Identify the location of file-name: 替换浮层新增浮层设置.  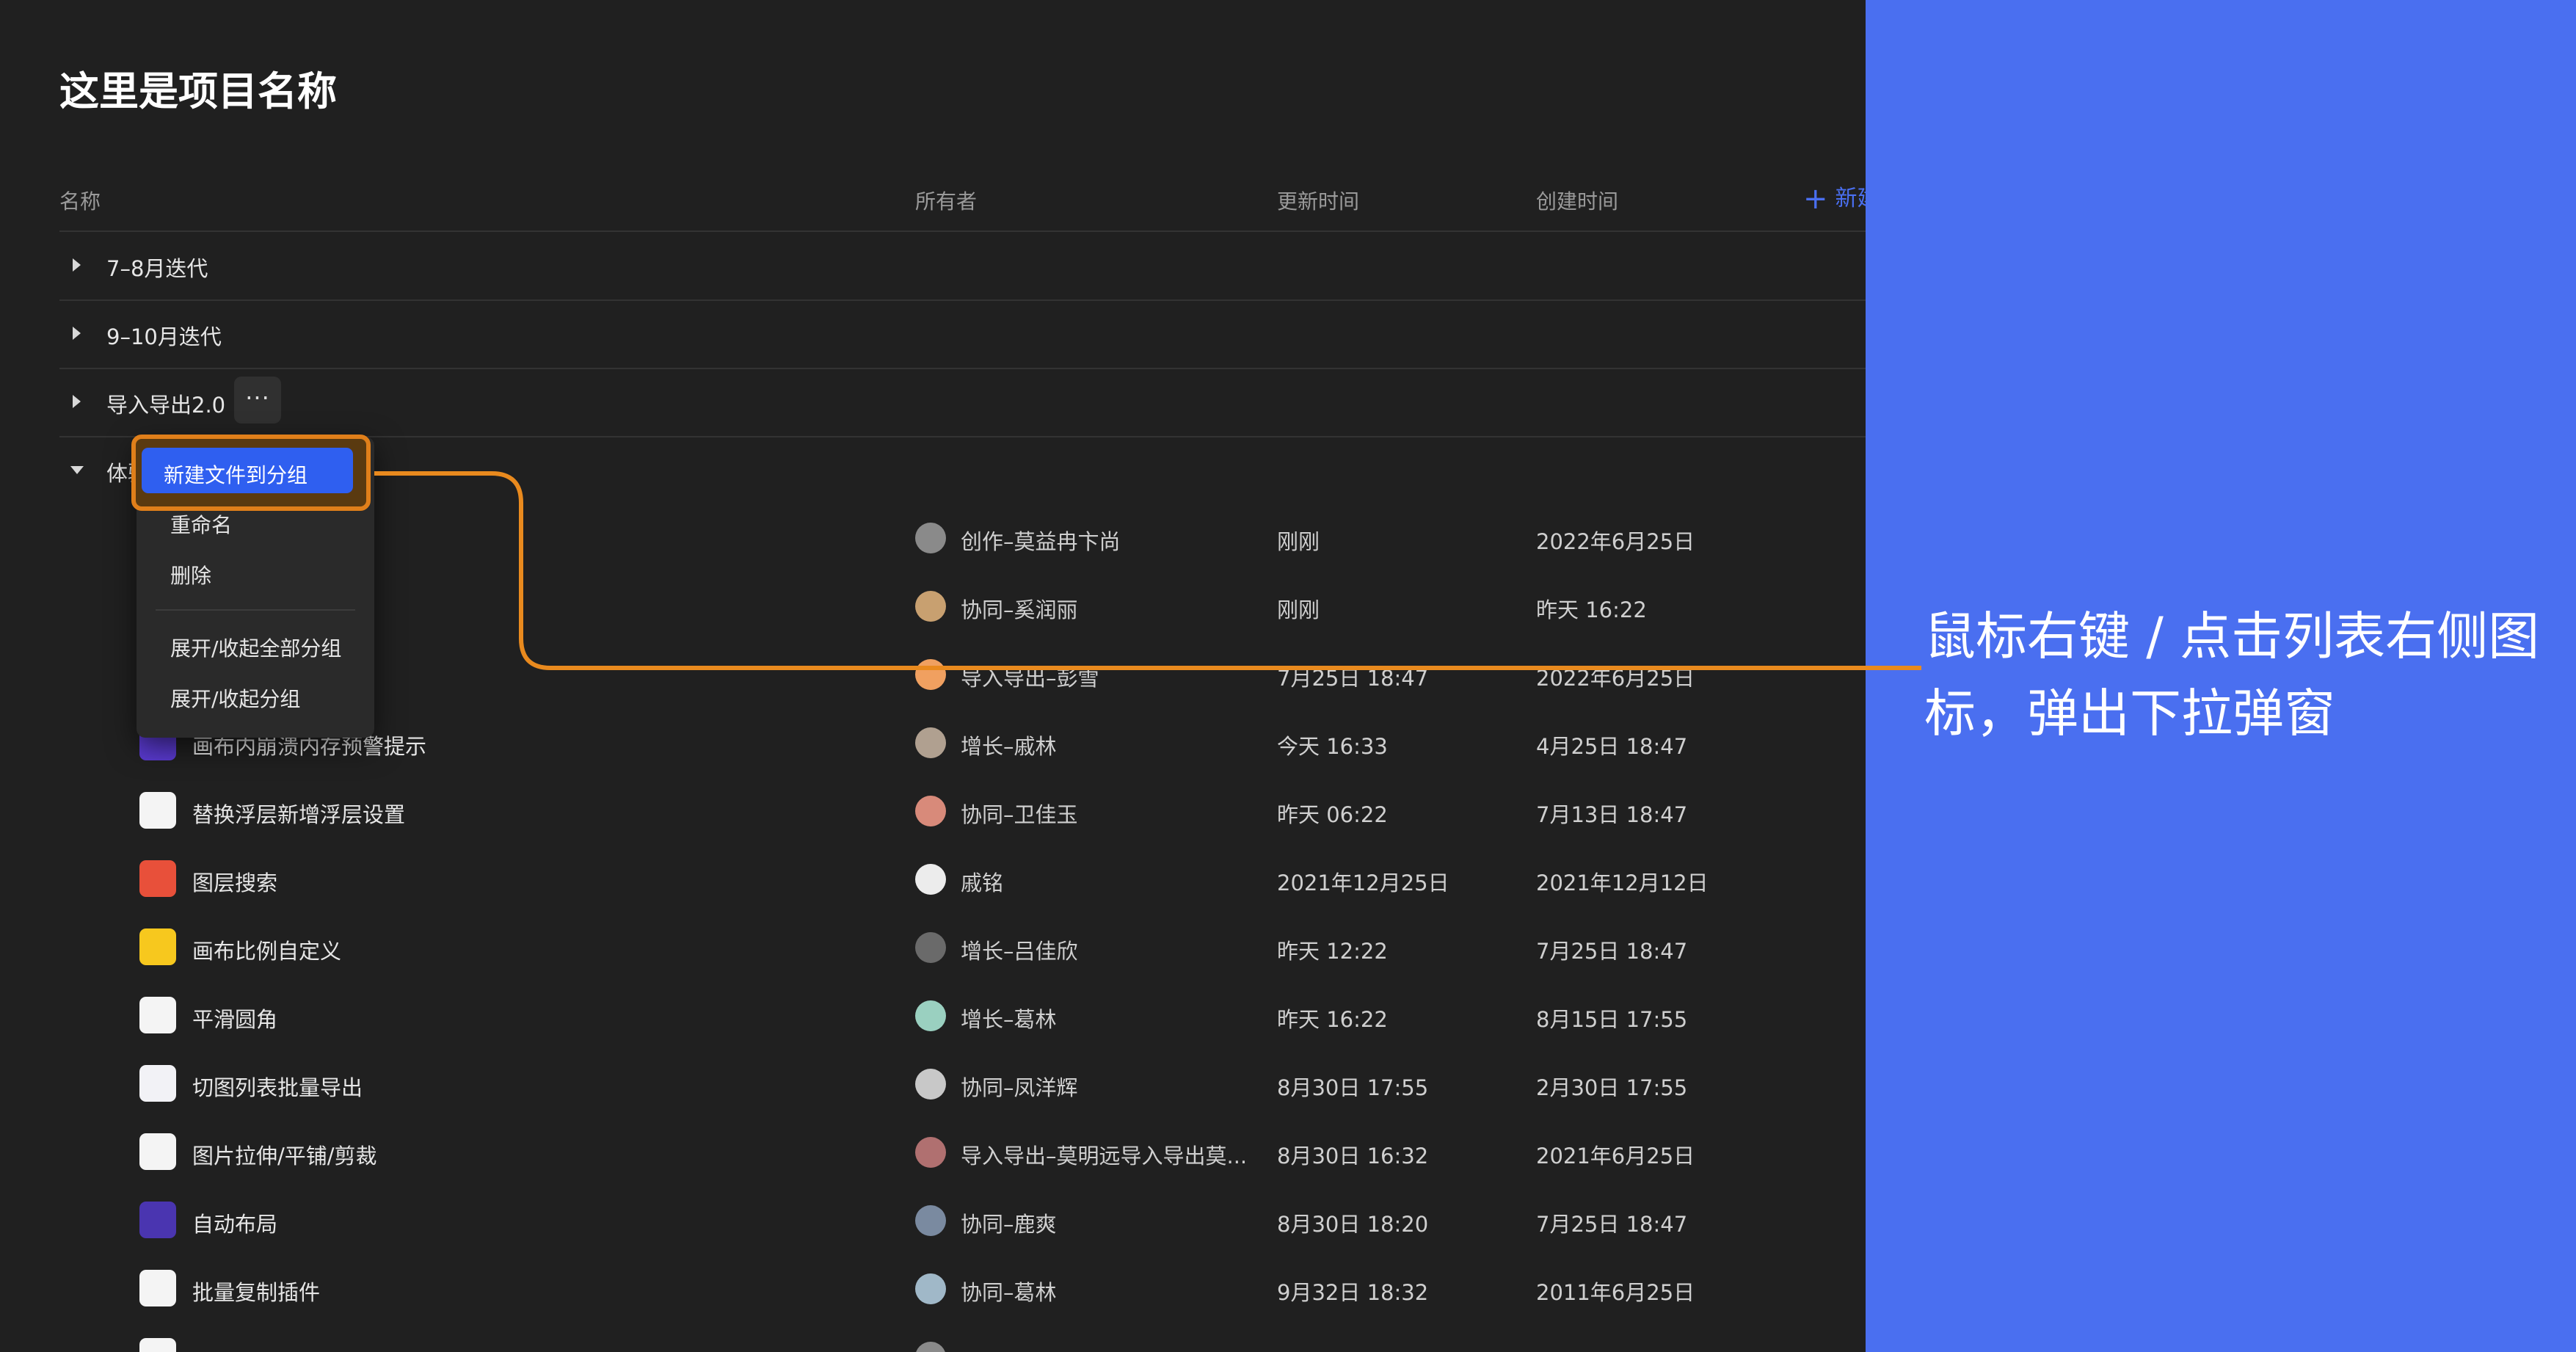
(299, 814).